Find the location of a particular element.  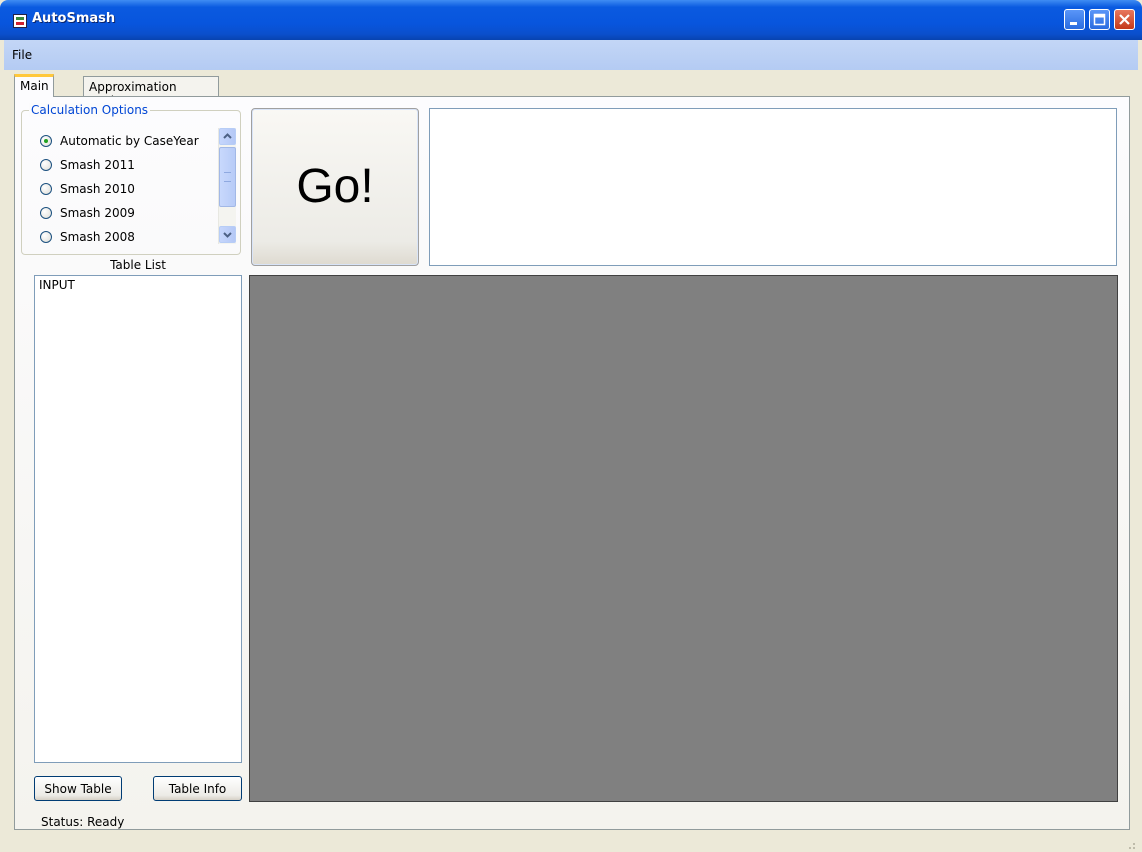

scroll-down-button is located at coordinates (227, 234).